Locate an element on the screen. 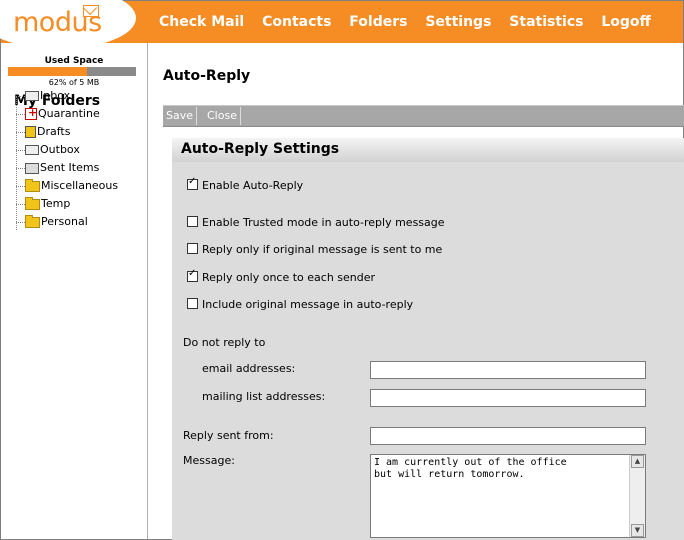 The width and height of the screenshot is (684, 540). mailing-list-label: mailing list addresses: is located at coordinates (264, 396).